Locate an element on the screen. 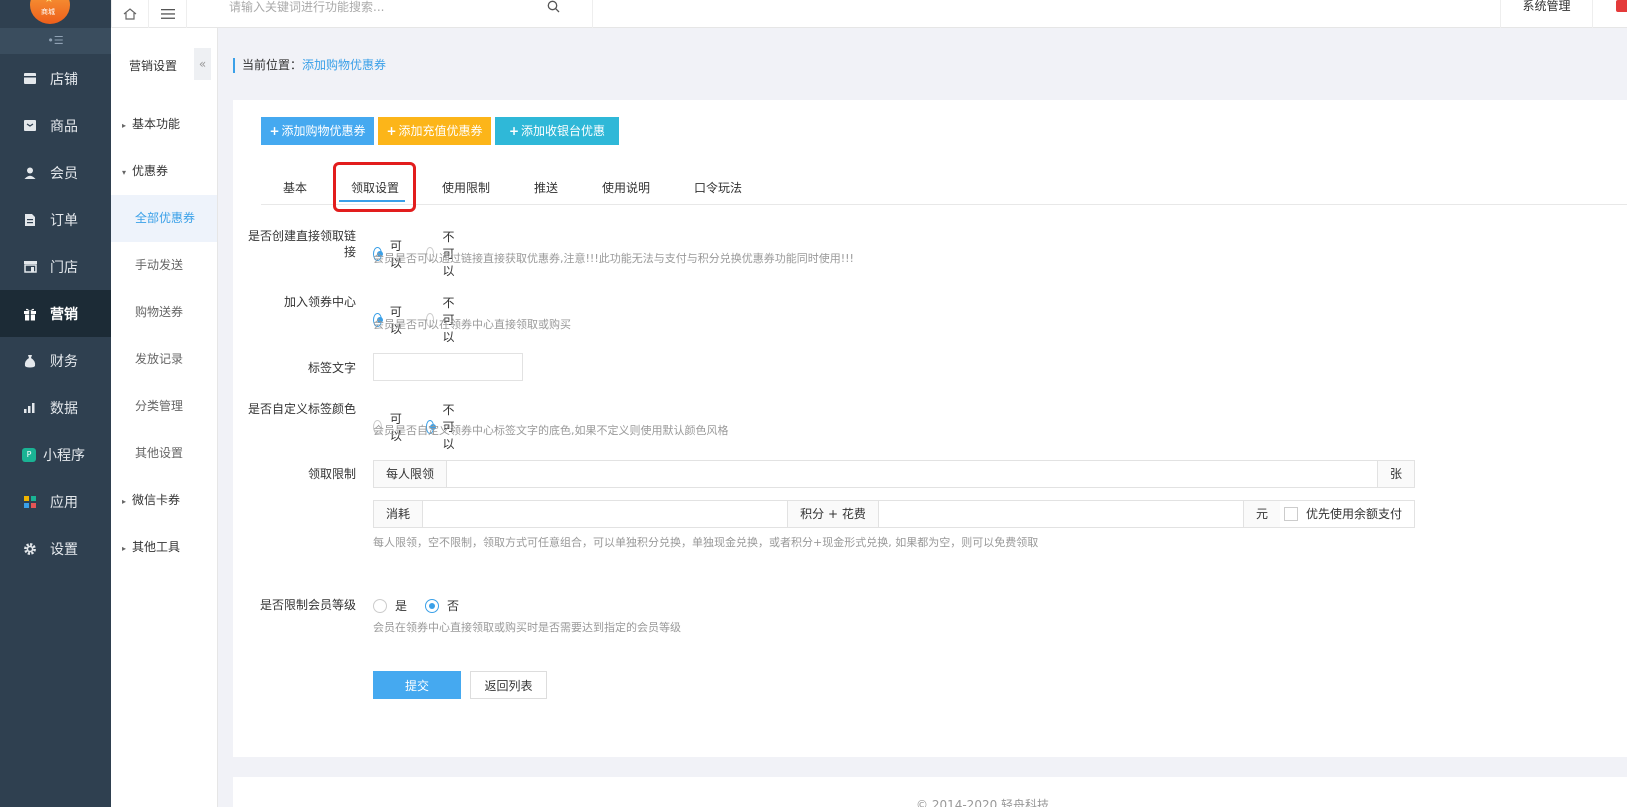  cost-money-input is located at coordinates (1060, 514).